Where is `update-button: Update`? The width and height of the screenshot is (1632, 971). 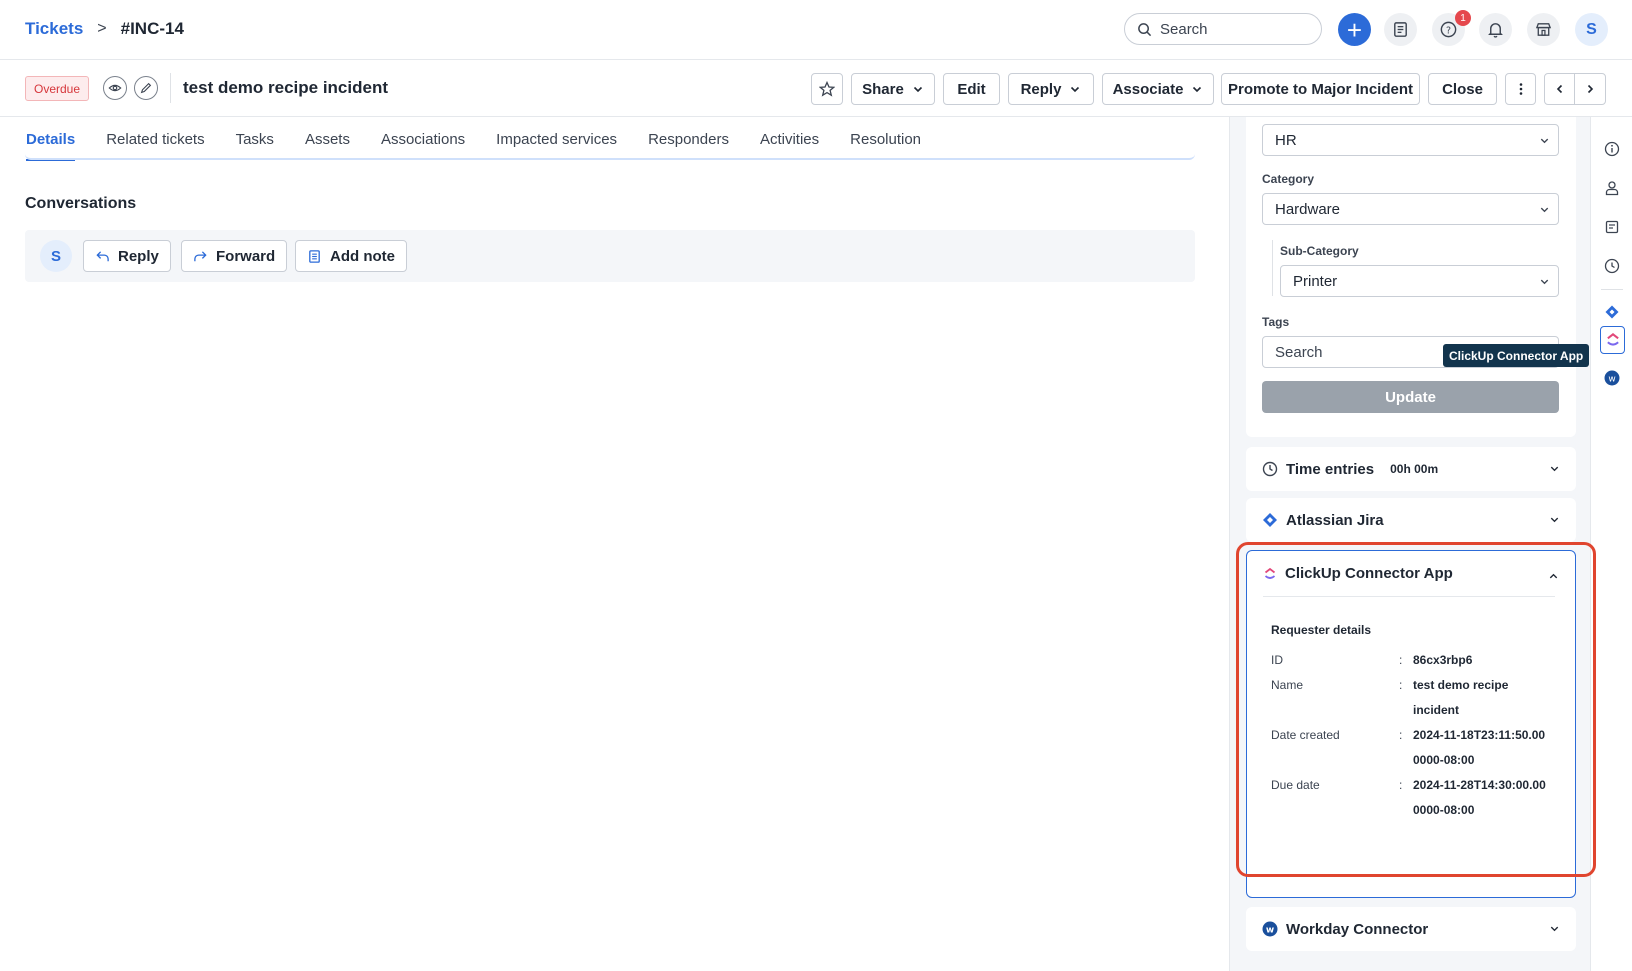 update-button: Update is located at coordinates (1410, 397).